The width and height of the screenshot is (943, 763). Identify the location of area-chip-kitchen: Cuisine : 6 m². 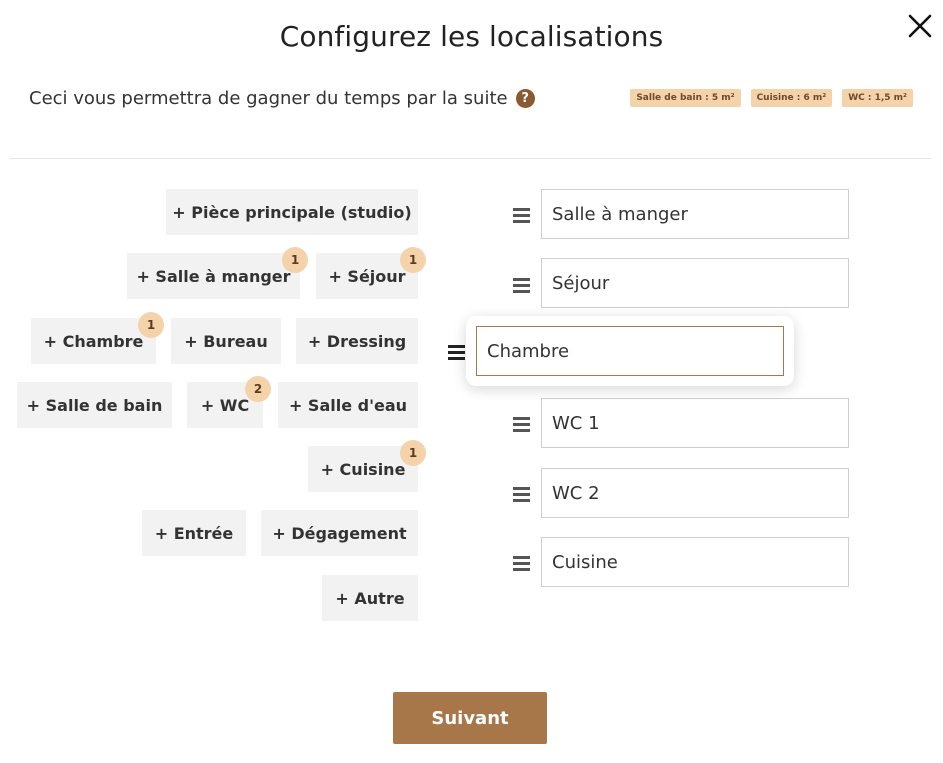
(791, 98).